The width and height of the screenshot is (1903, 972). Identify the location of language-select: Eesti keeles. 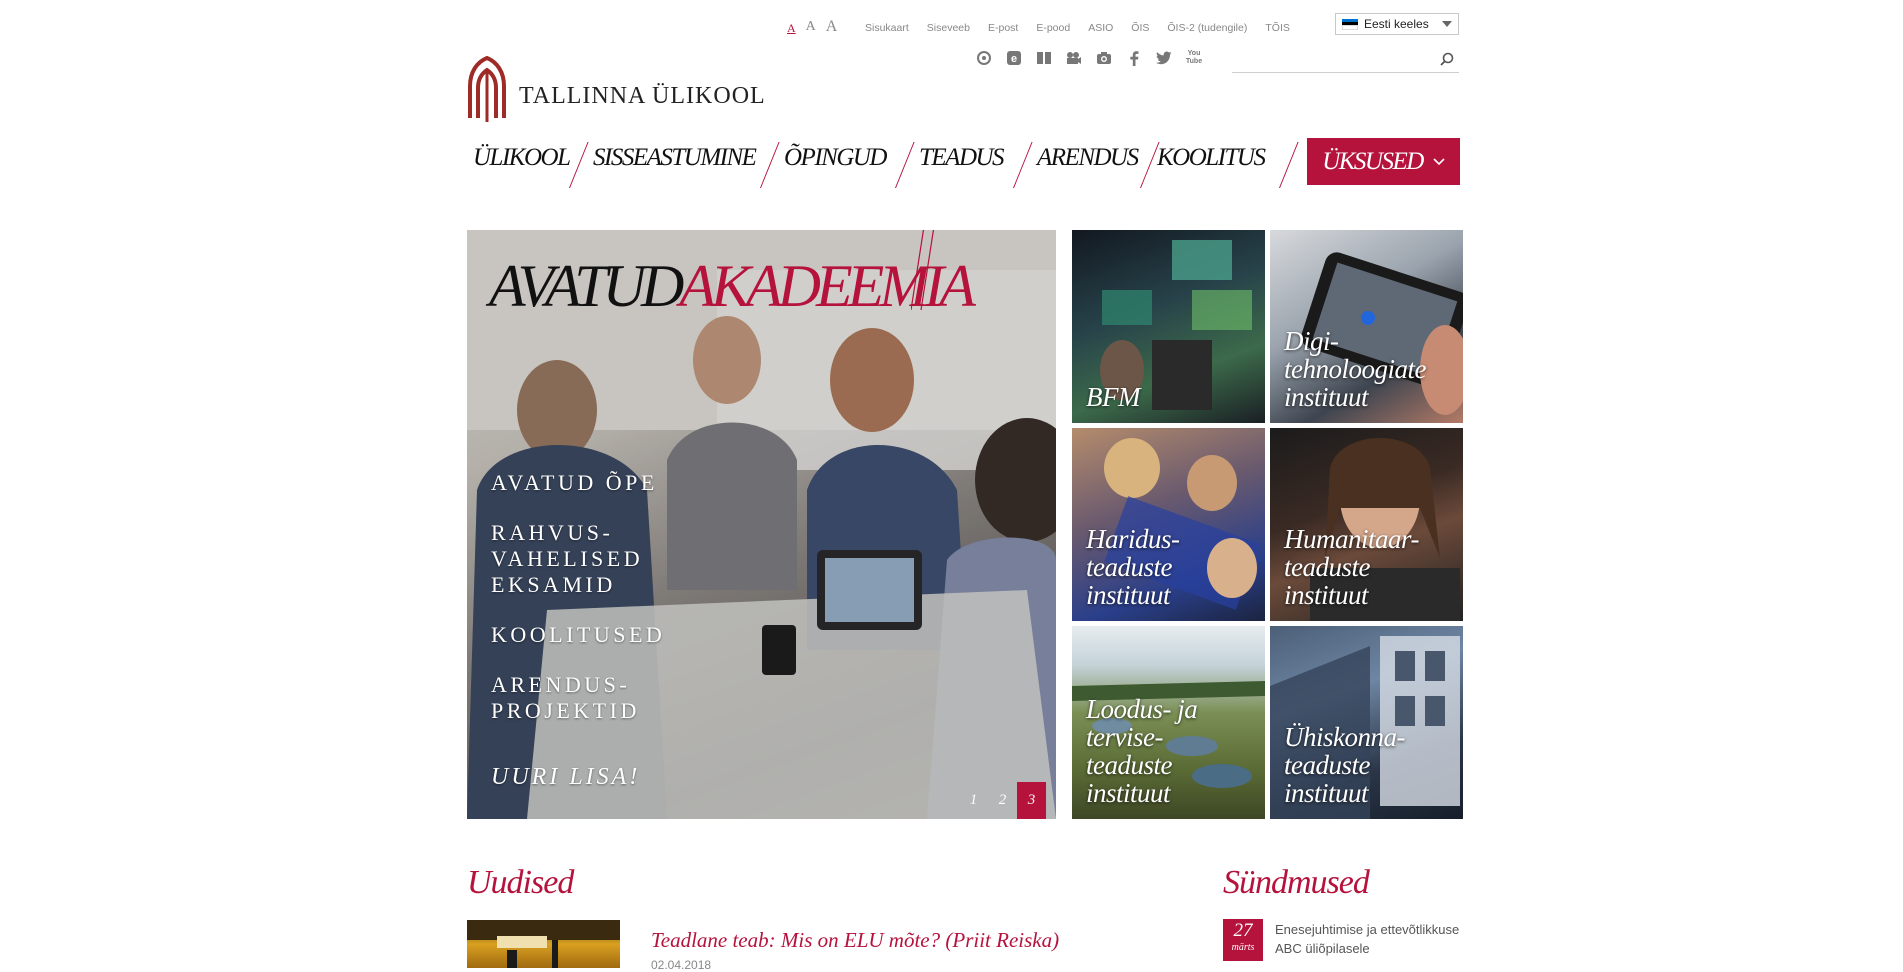
(1397, 24).